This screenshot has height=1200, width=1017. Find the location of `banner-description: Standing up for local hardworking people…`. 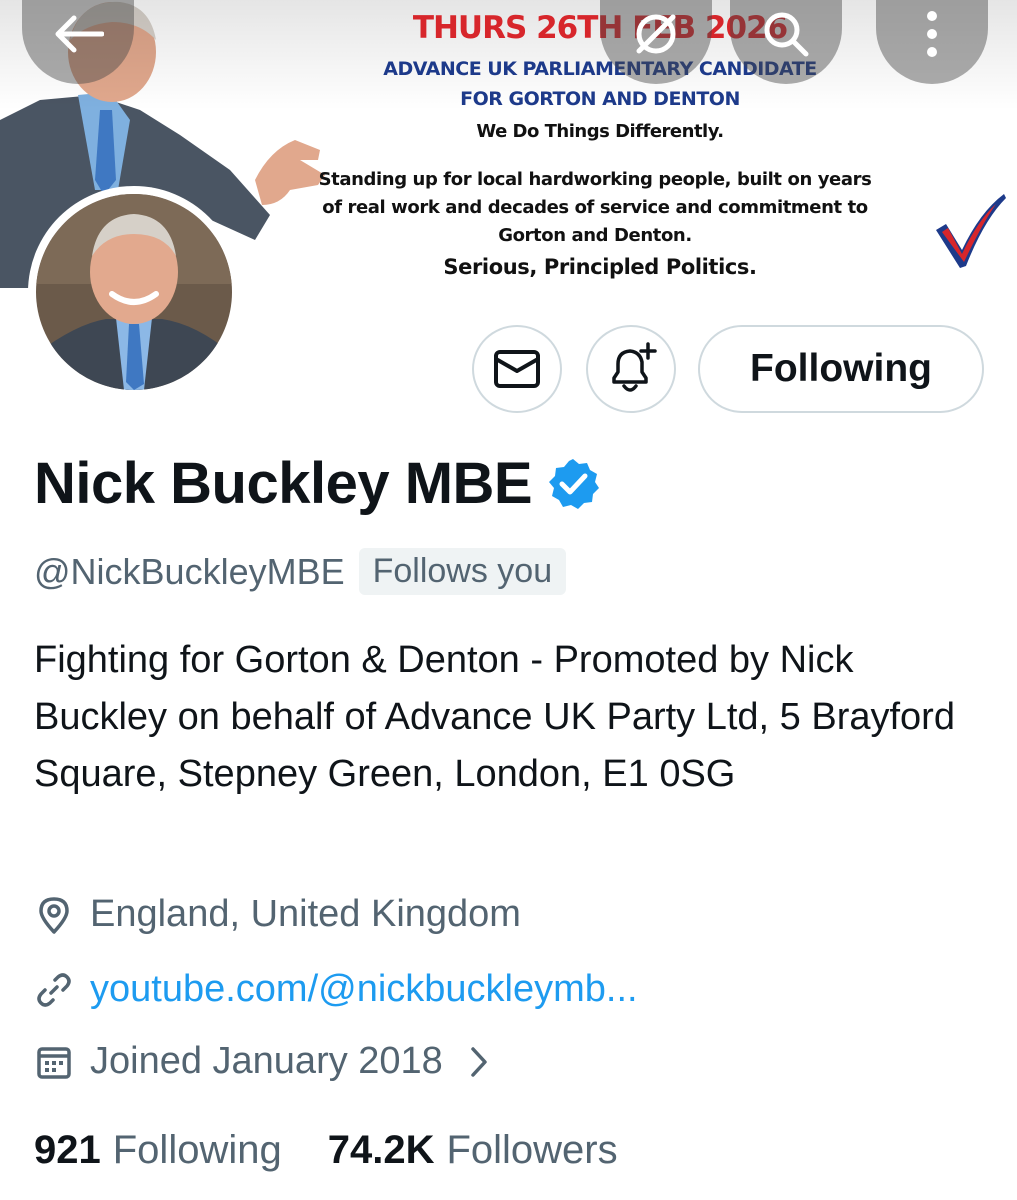

banner-description: Standing up for local hardworking people… is located at coordinates (595, 207).